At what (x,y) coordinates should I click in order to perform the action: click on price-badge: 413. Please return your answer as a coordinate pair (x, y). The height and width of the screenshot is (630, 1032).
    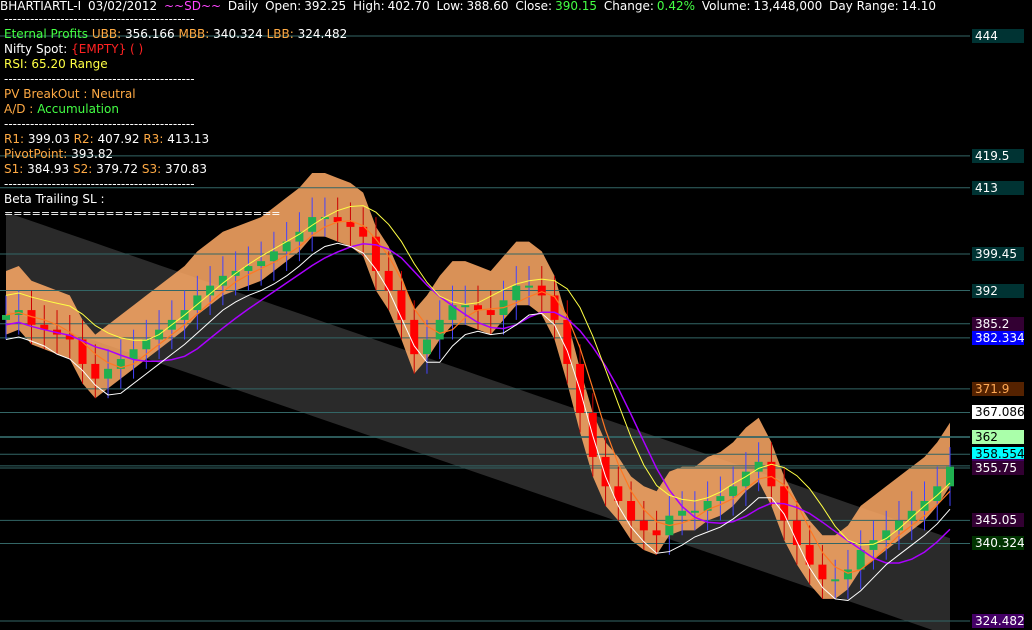
    Looking at the image, I should click on (998, 187).